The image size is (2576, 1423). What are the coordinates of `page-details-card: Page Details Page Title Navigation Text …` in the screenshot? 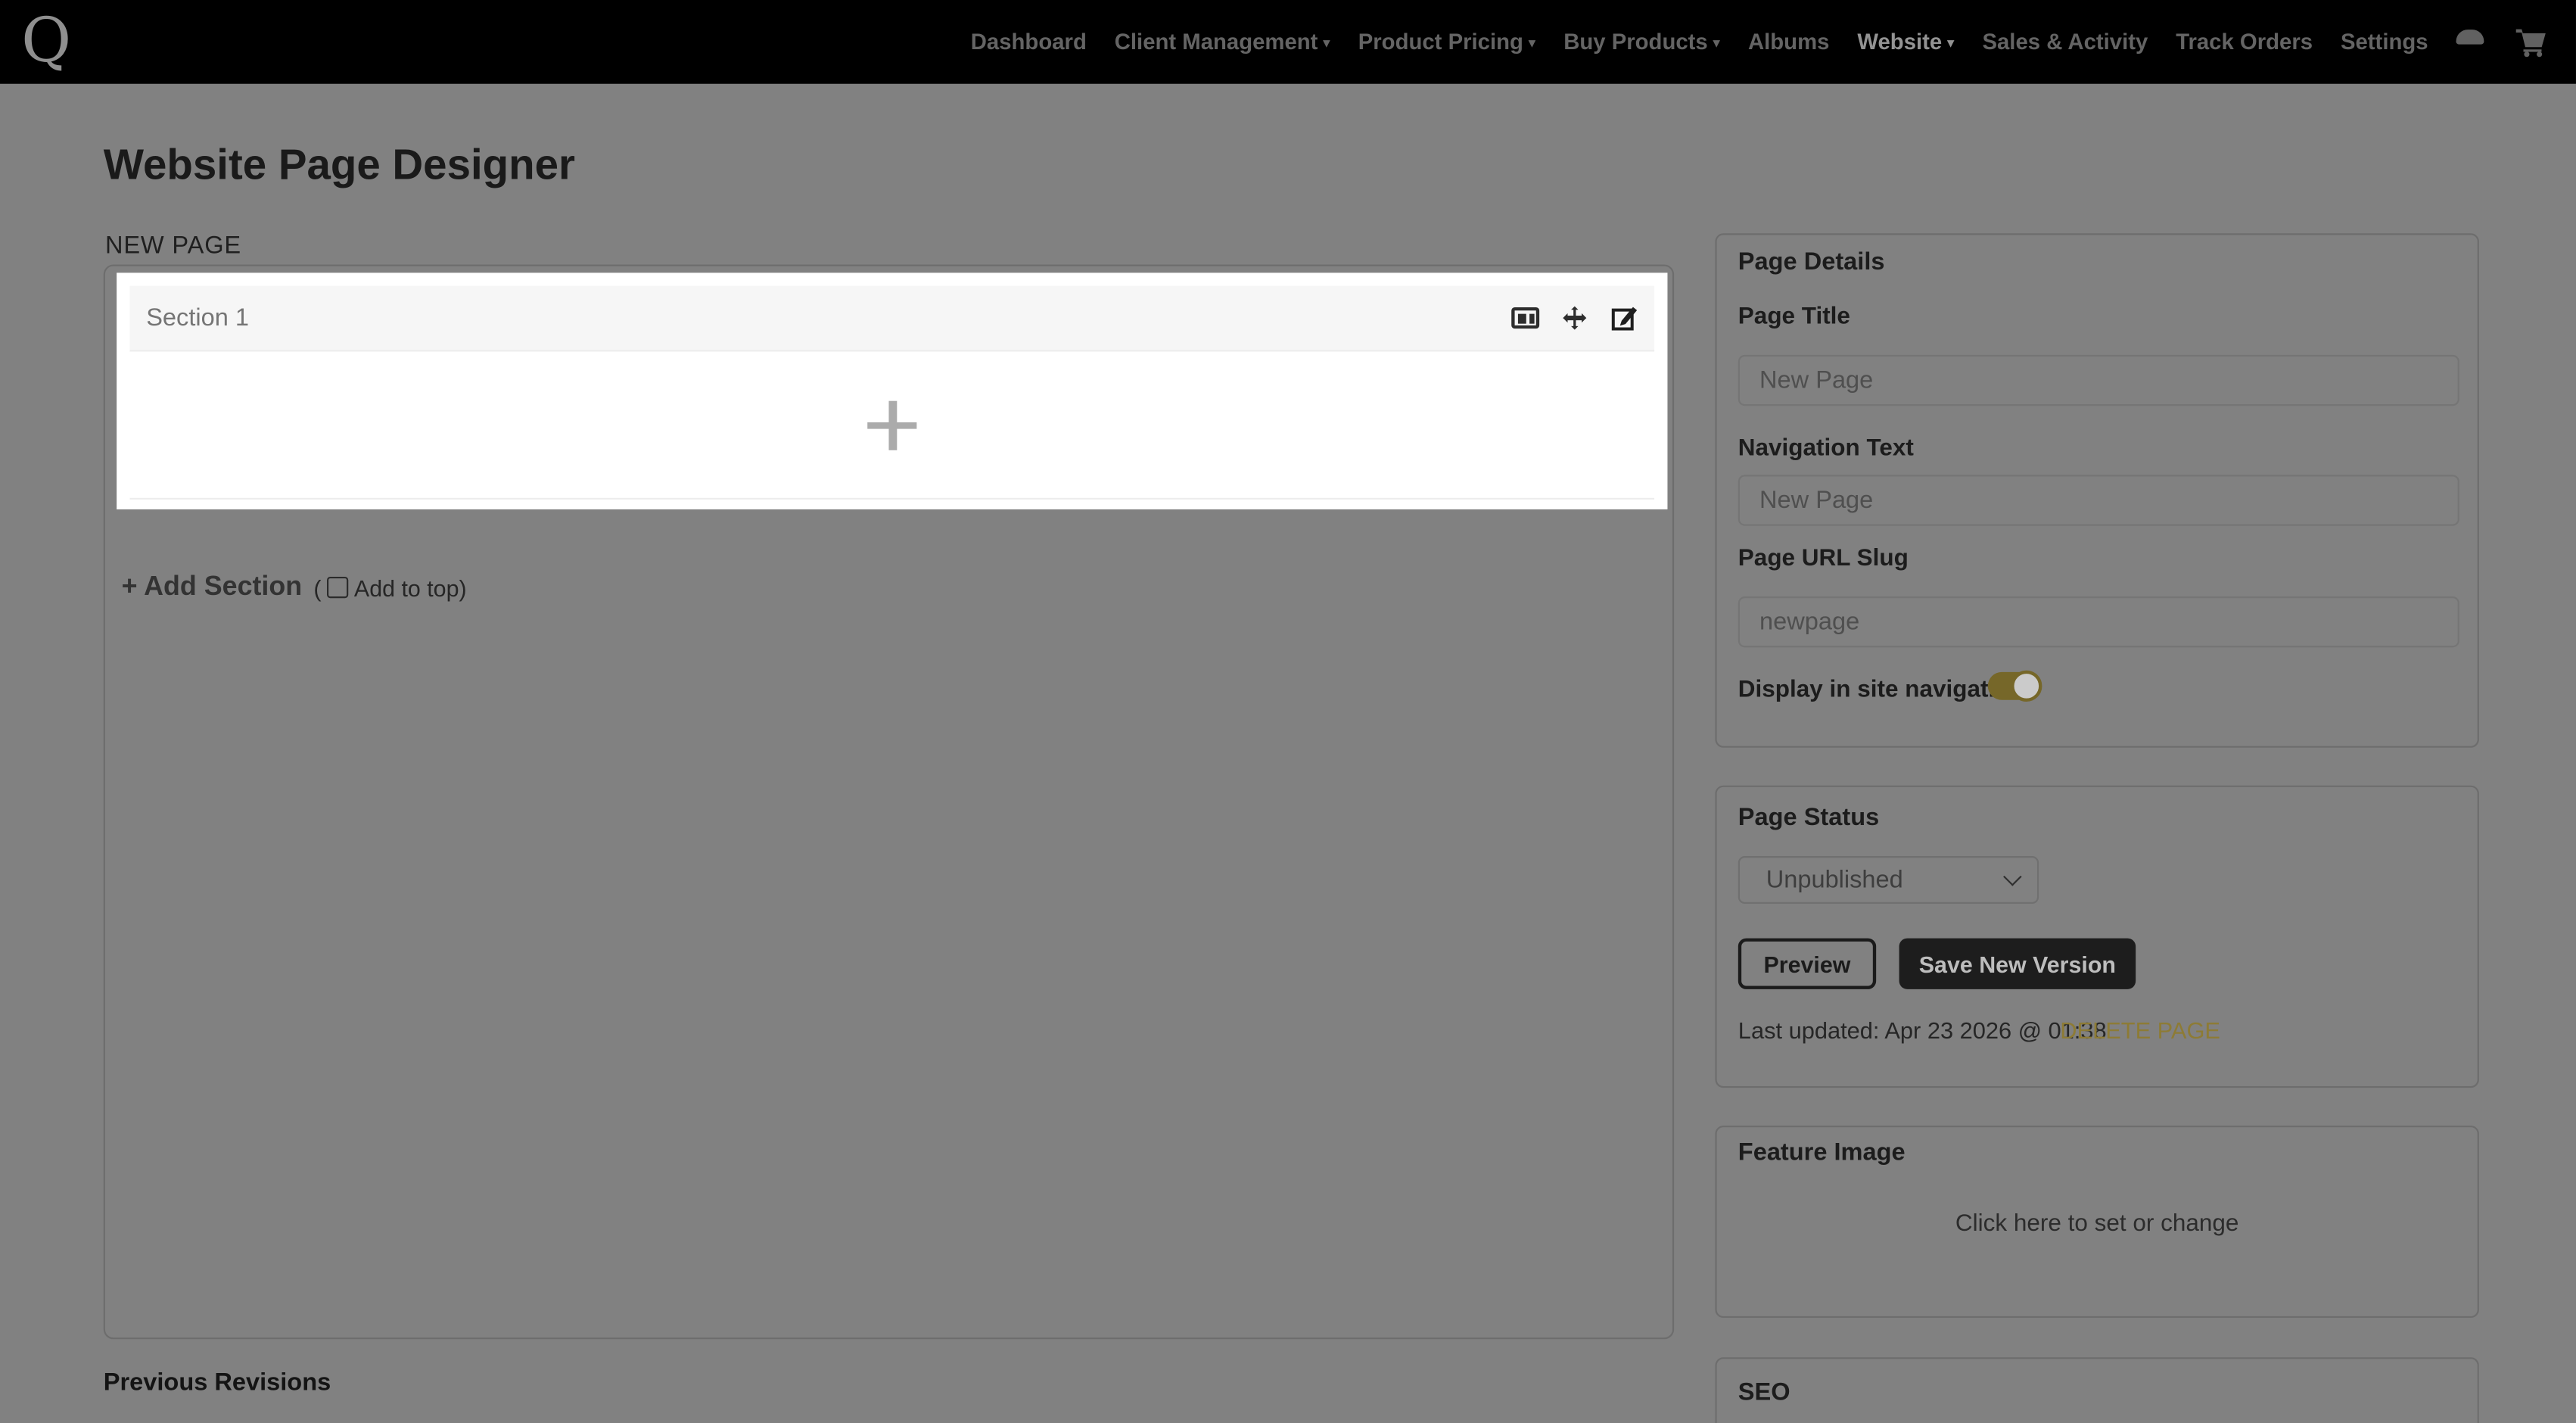 It's located at (2097, 490).